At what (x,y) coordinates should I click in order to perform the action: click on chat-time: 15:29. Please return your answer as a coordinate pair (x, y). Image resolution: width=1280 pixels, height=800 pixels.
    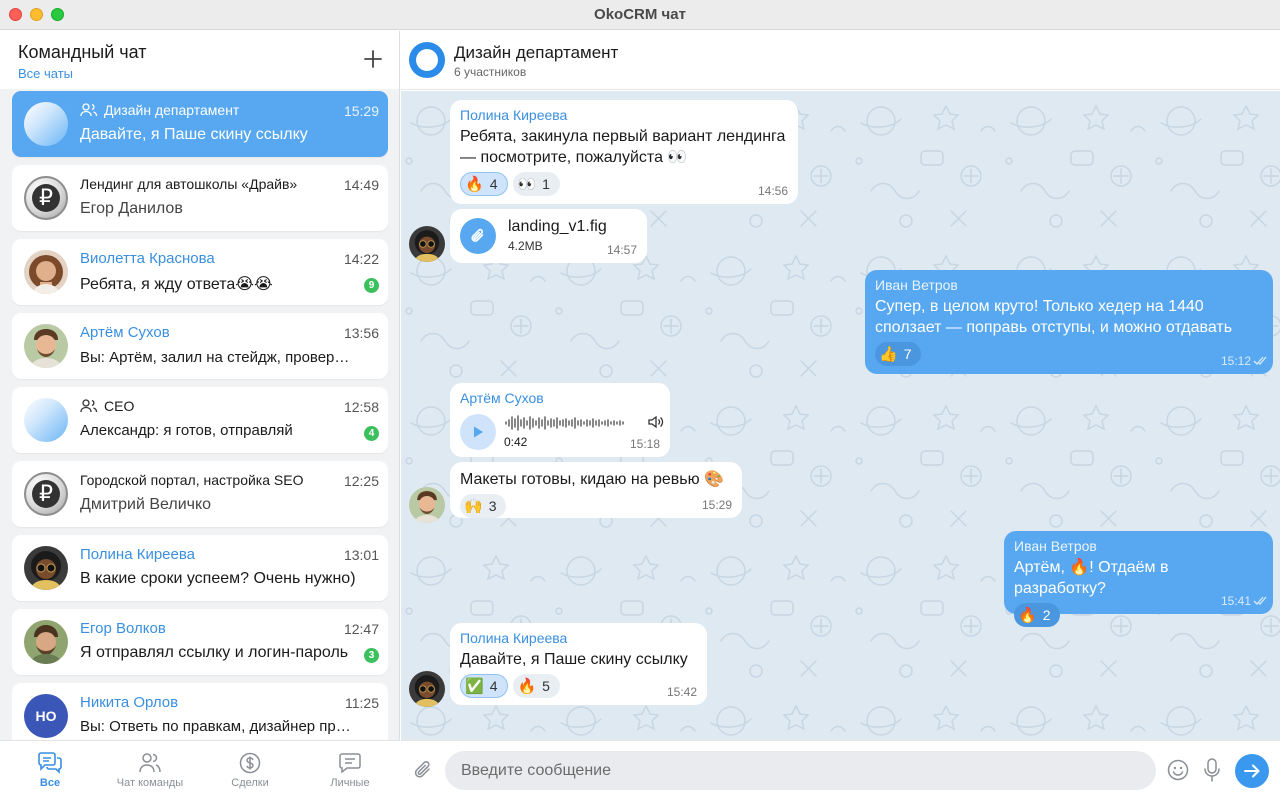
    Looking at the image, I should click on (361, 111).